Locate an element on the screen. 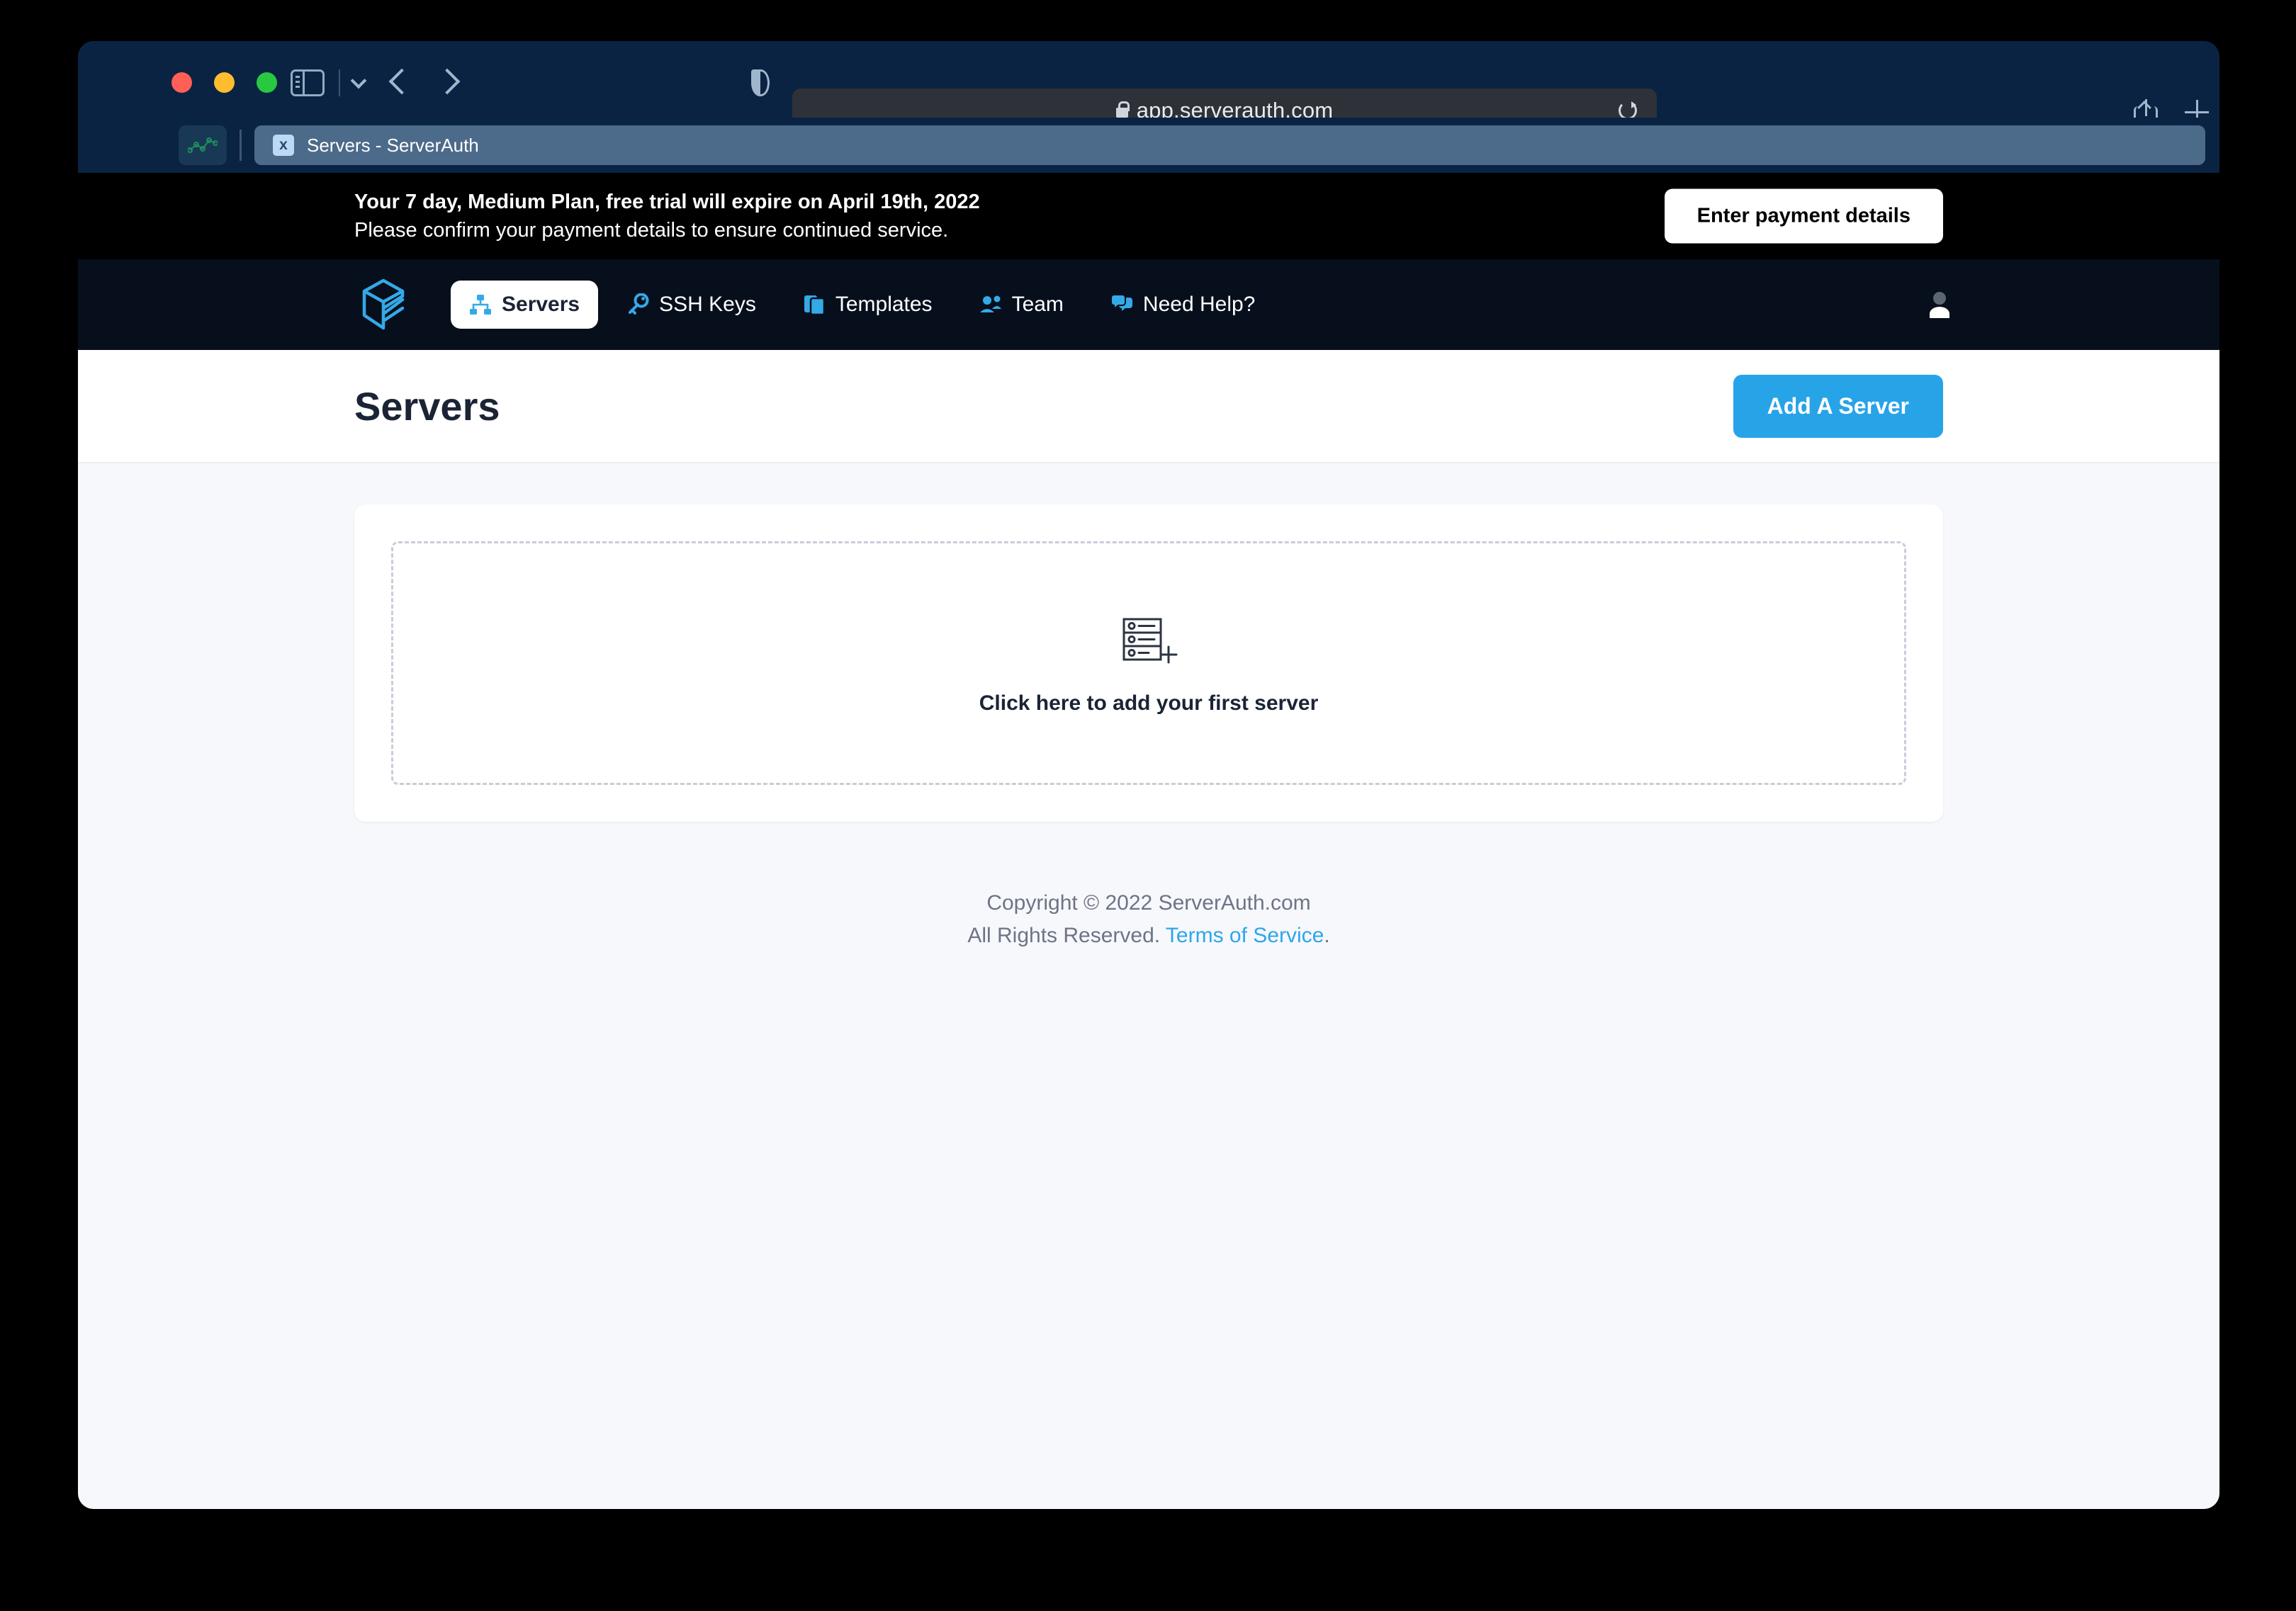  close-window-button is located at coordinates (181, 82).